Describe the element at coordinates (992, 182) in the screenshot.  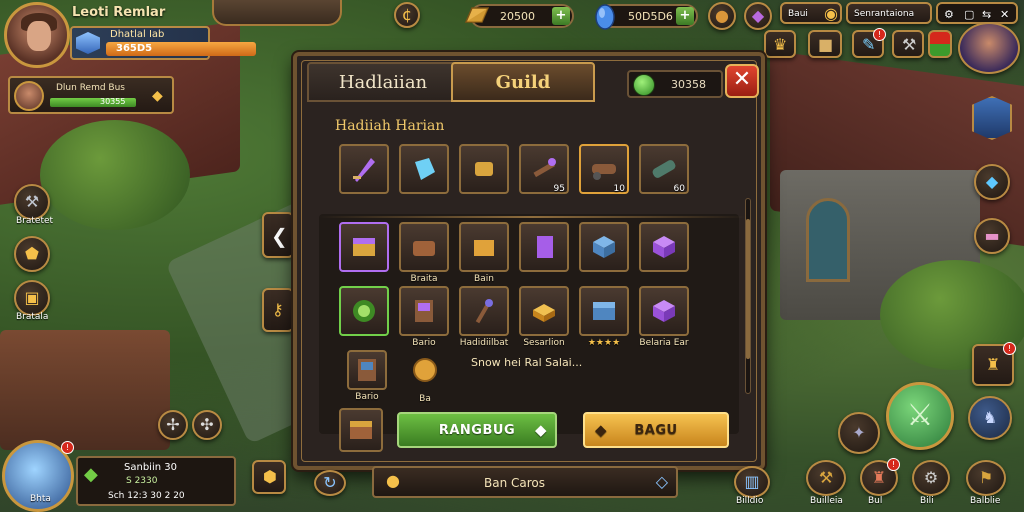
I see `crystal-icon: ◆` at that location.